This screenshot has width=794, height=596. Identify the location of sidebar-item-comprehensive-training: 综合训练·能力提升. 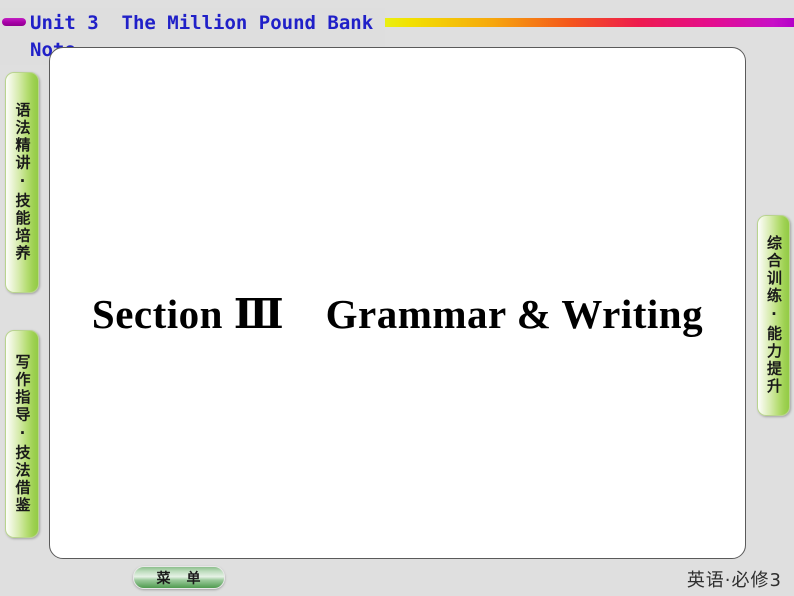
(773, 315).